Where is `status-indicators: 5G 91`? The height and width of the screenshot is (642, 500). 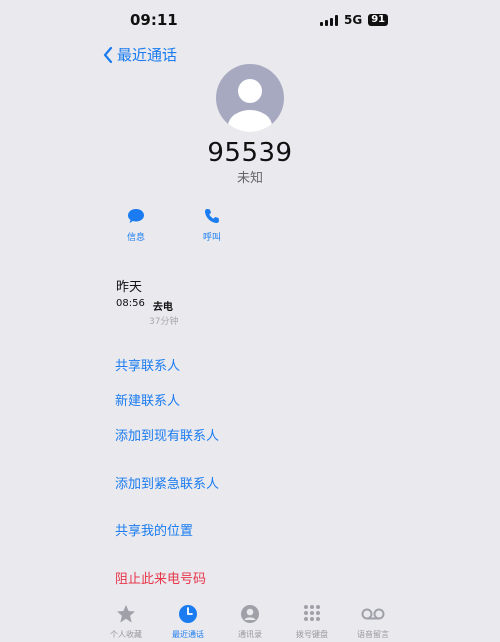 status-indicators: 5G 91 is located at coordinates (354, 20).